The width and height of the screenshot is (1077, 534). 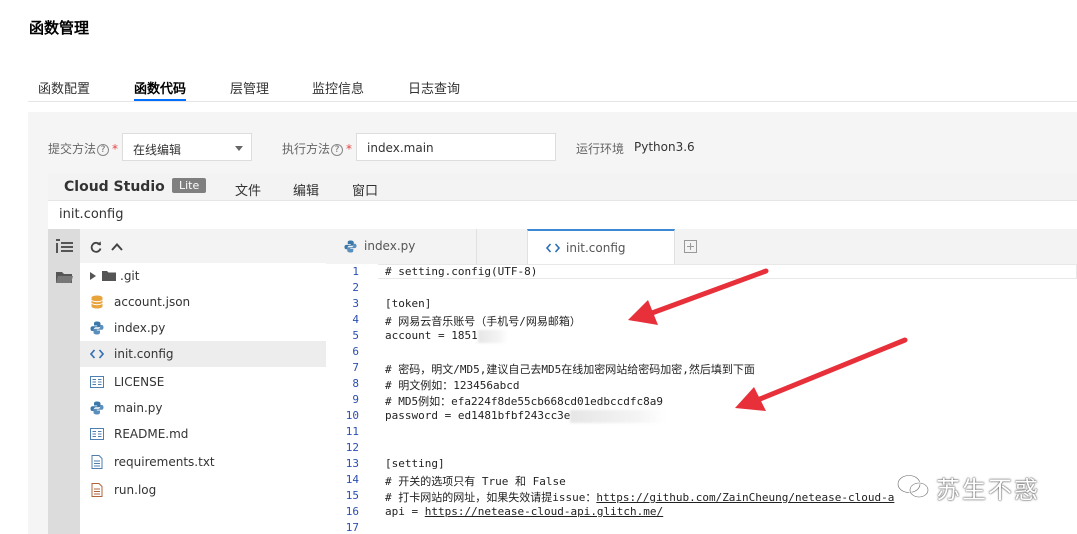 What do you see at coordinates (415, 463) in the screenshot?
I see `code-line: [setting]` at bounding box center [415, 463].